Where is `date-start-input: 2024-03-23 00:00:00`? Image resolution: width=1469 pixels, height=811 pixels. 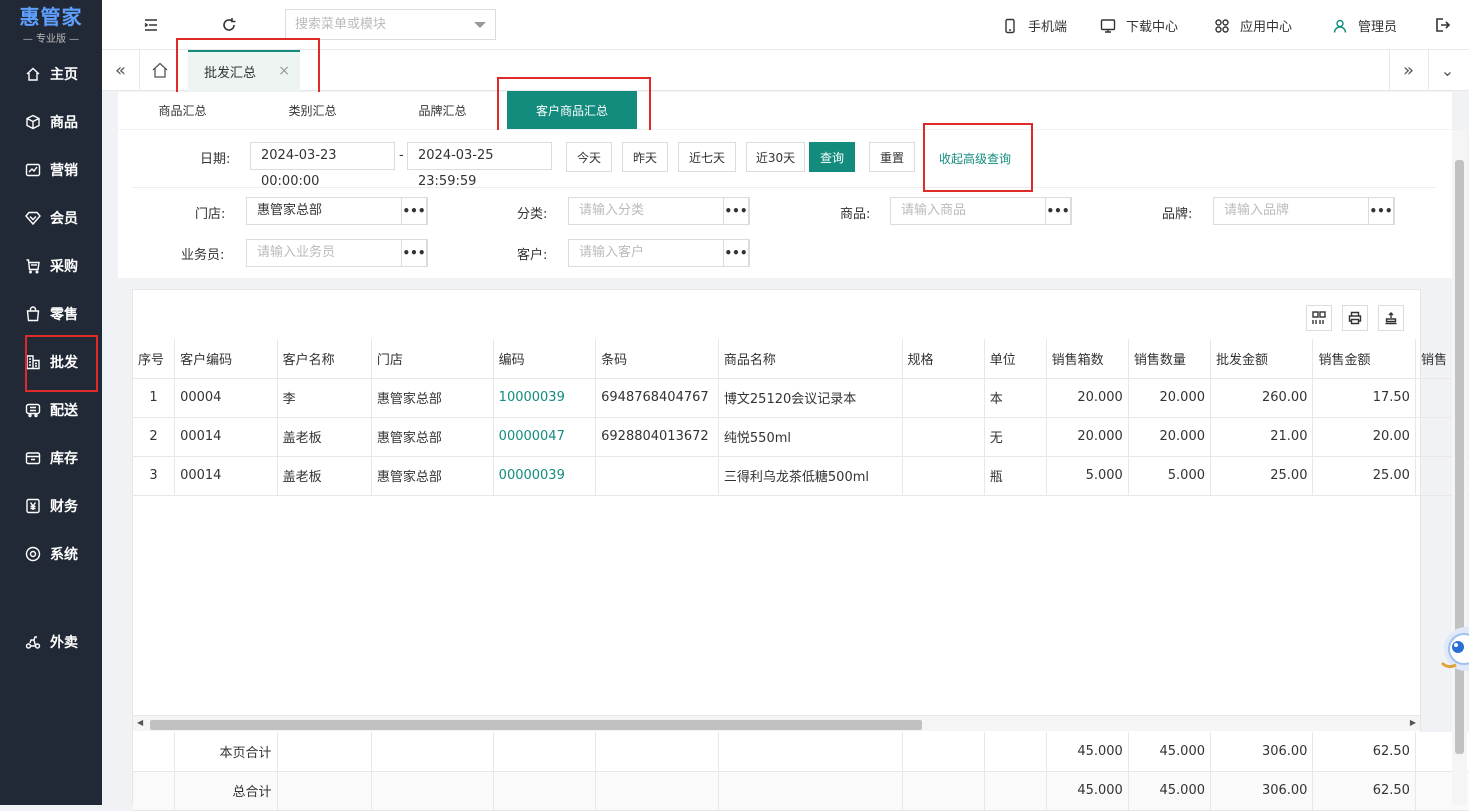
date-start-input: 2024-03-23 00:00:00 is located at coordinates (322, 165).